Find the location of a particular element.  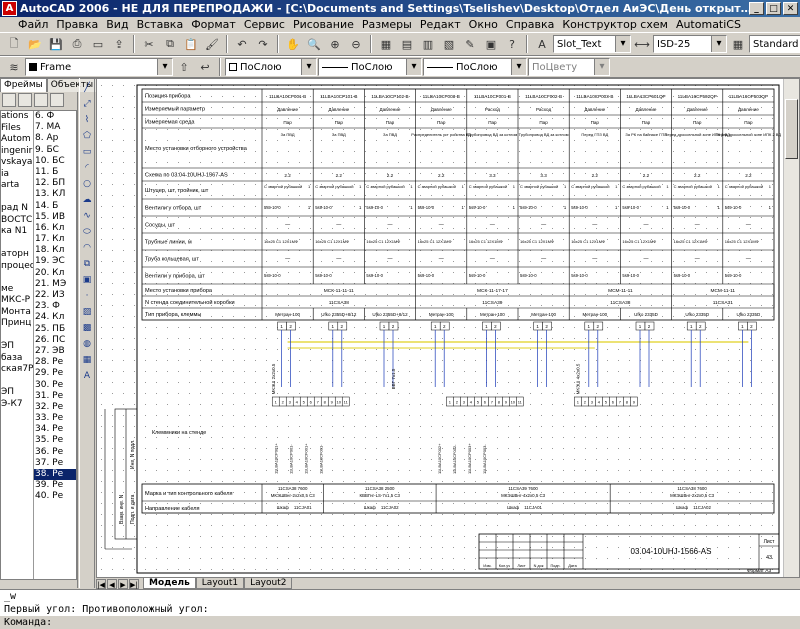

list-item: 11. Б is located at coordinates (55, 172).